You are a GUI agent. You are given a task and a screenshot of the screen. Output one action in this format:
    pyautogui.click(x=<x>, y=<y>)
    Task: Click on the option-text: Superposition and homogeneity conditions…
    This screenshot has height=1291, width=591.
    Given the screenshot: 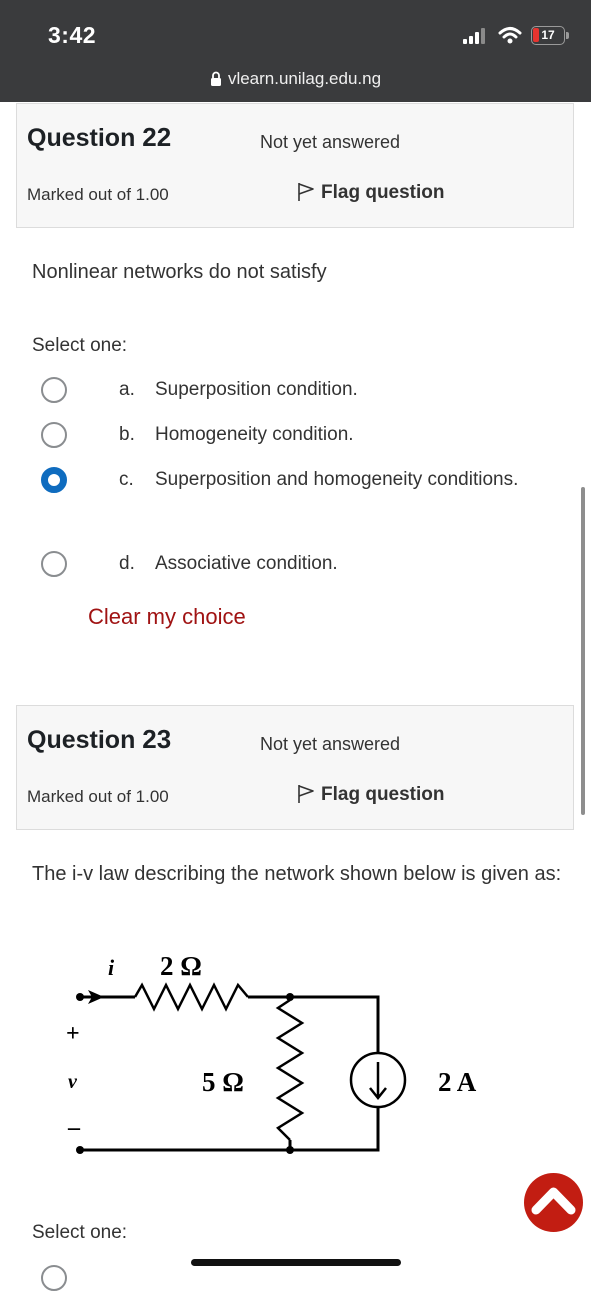 What is the action you would take?
    pyautogui.click(x=337, y=479)
    